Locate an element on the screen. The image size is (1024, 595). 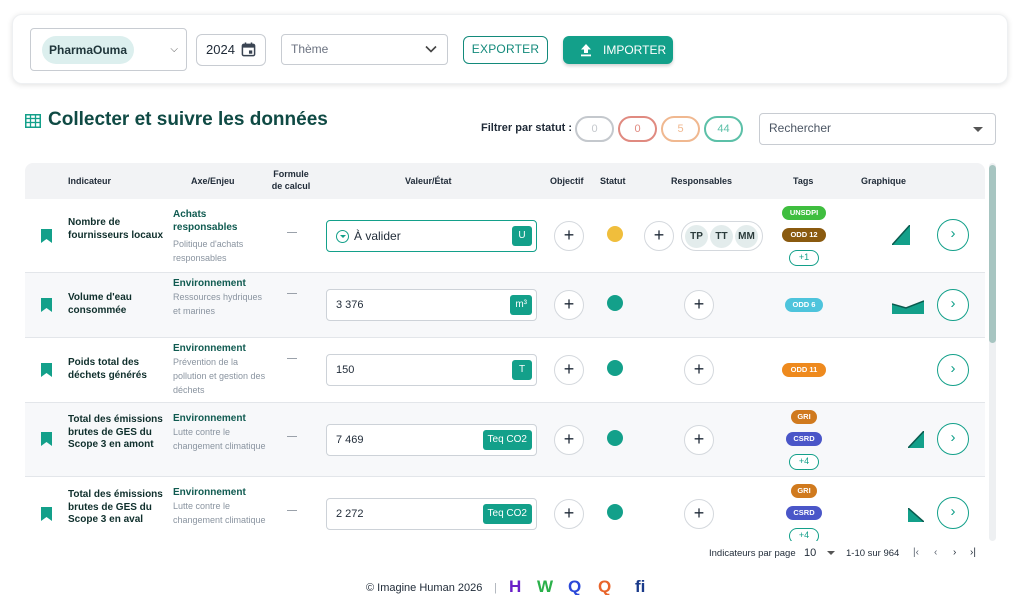
import-label: IMPORTER is located at coordinates (635, 50).